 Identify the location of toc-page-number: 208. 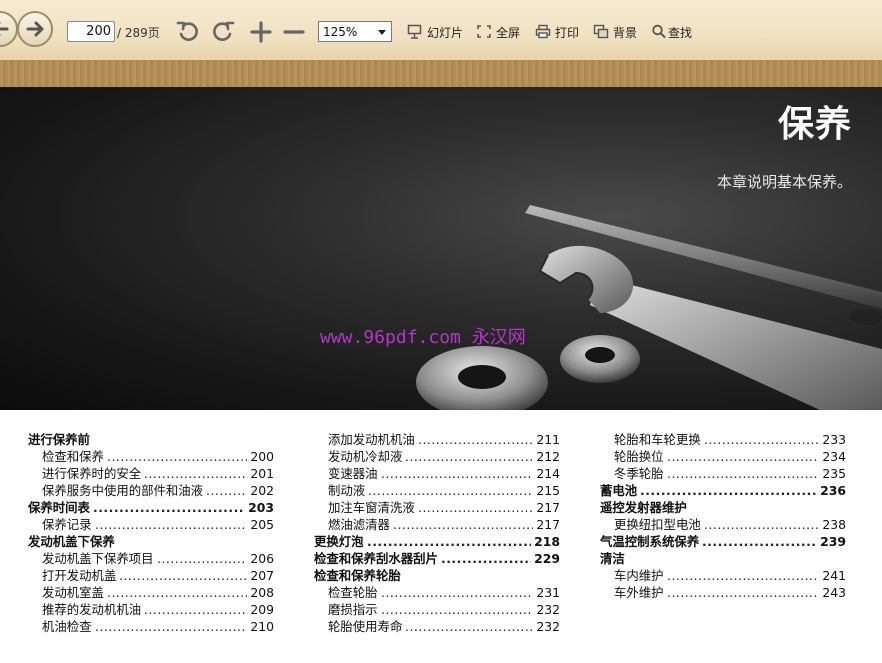
(262, 592).